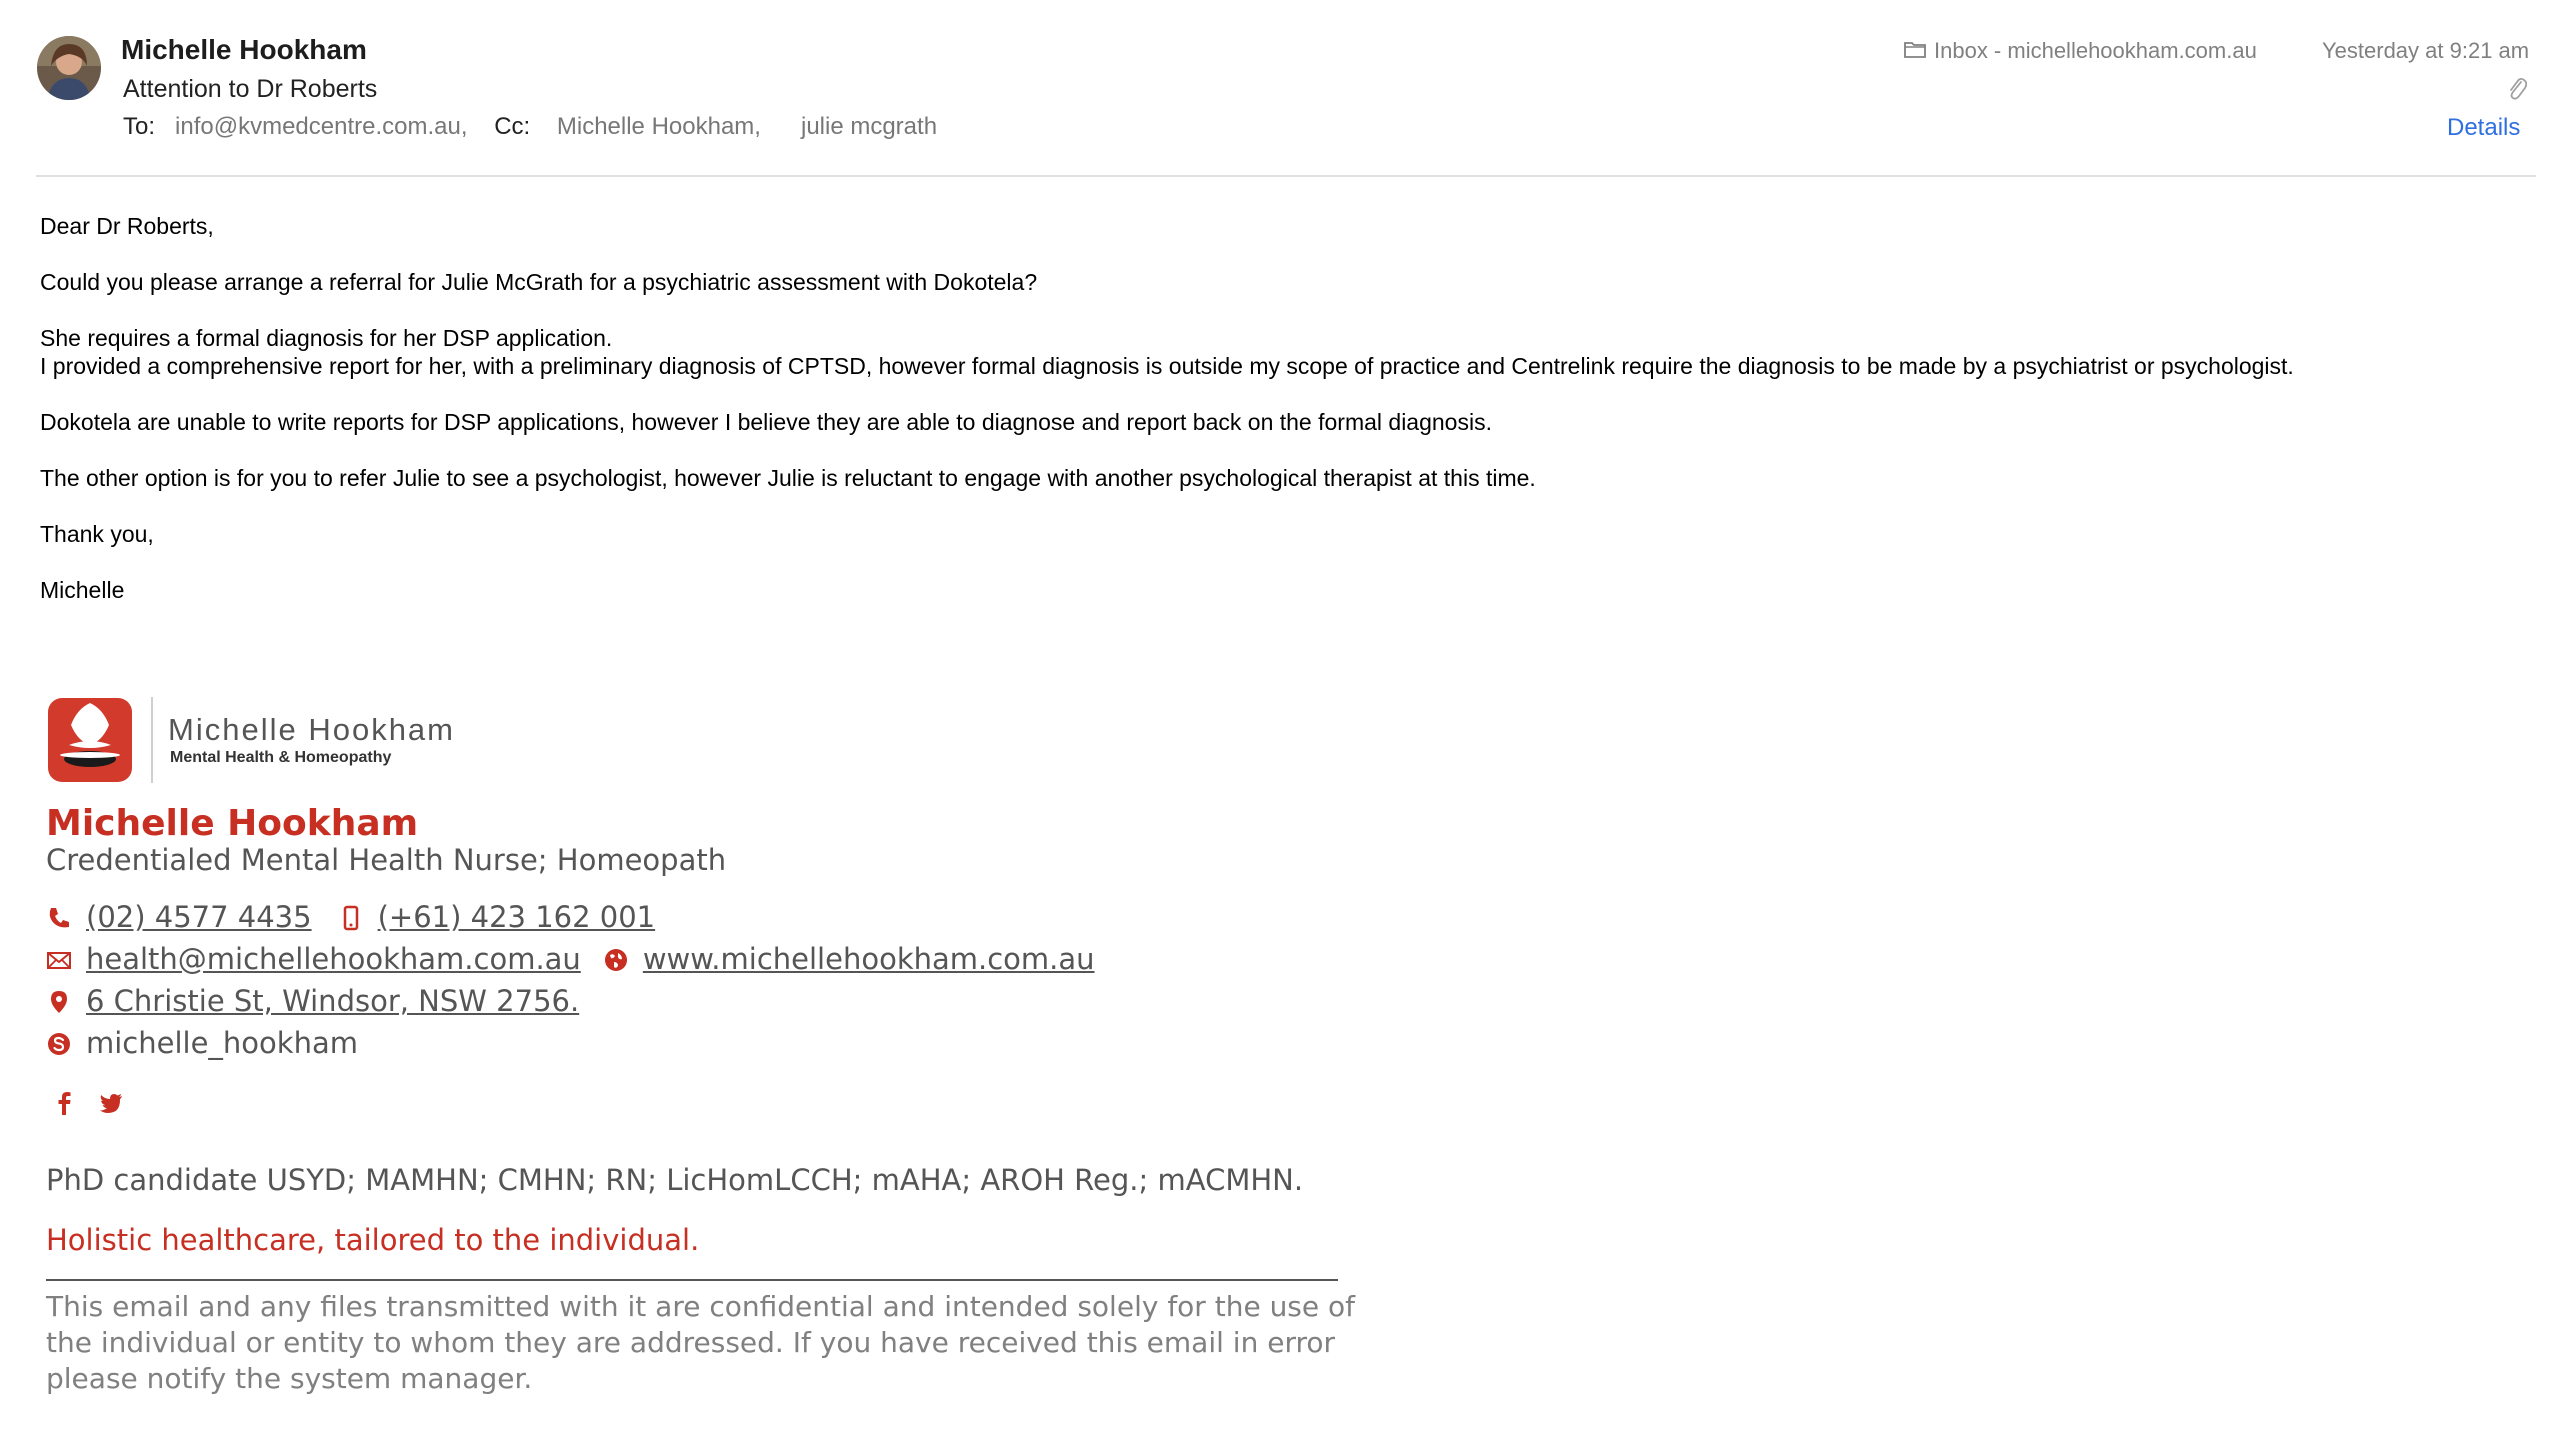 This screenshot has height=1434, width=2572. I want to click on facebook-icon, so click(64, 1105).